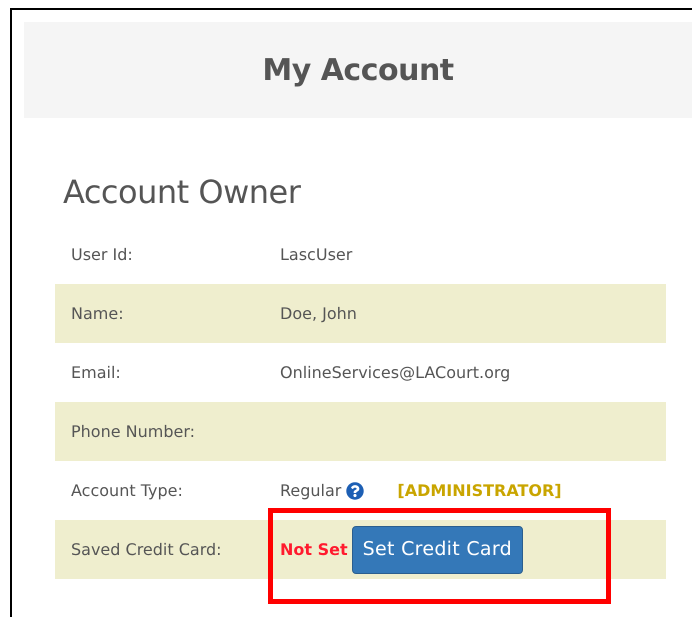 This screenshot has height=617, width=692. Describe the element at coordinates (318, 313) in the screenshot. I see `field-value: Doe, John` at that location.